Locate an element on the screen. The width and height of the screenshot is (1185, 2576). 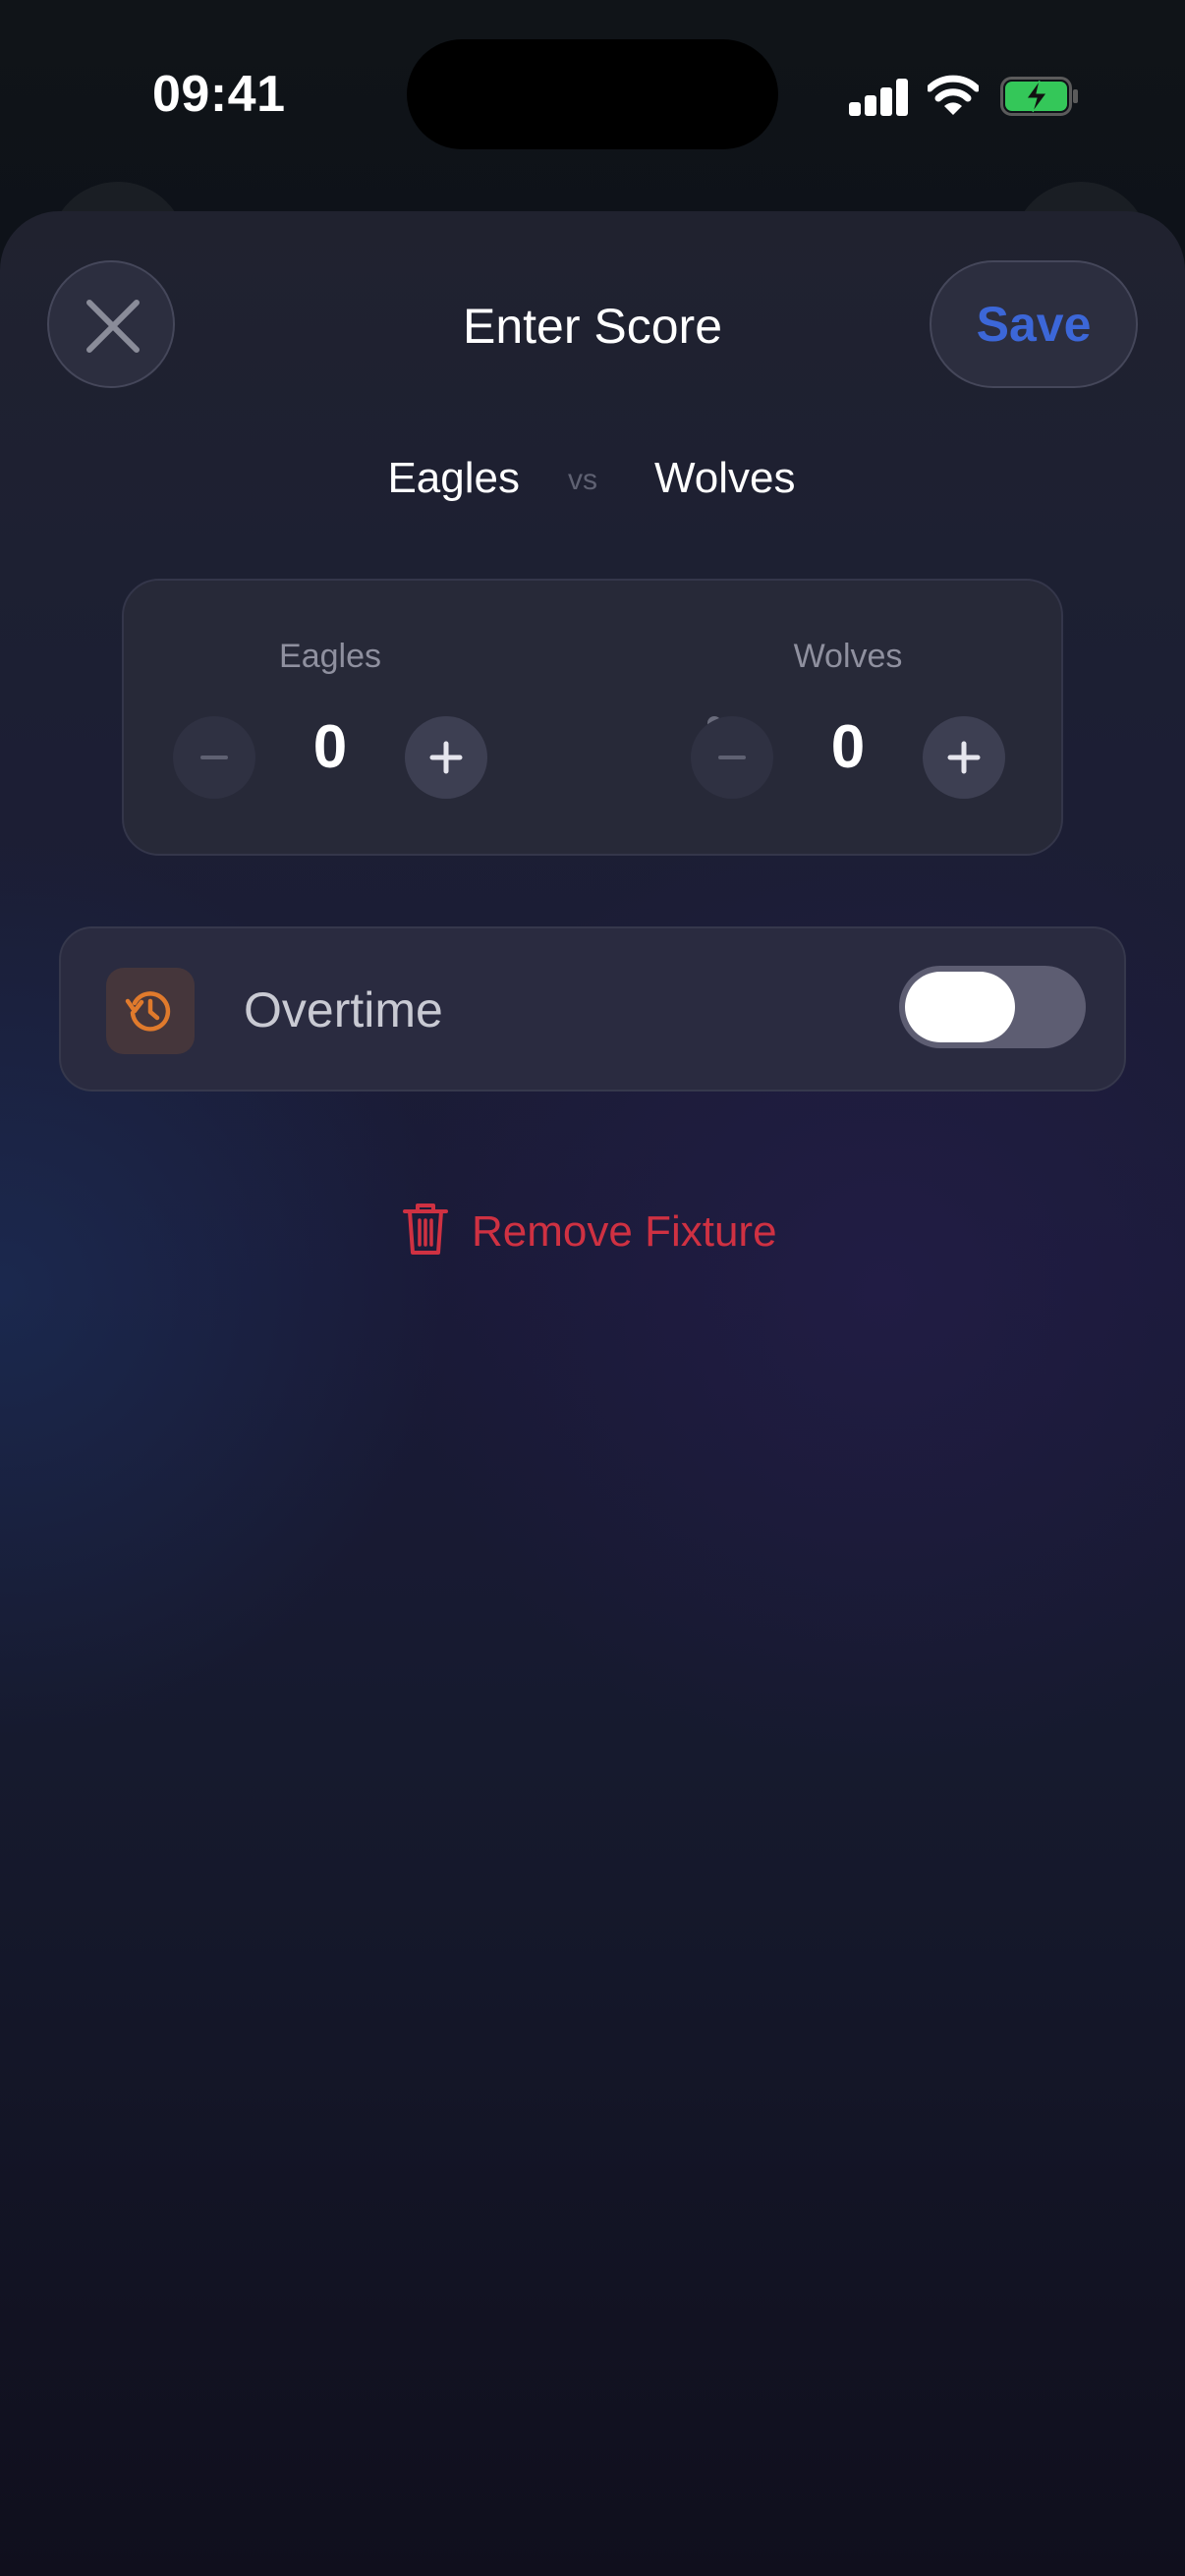
away-team-name: Wolves is located at coordinates (848, 656).